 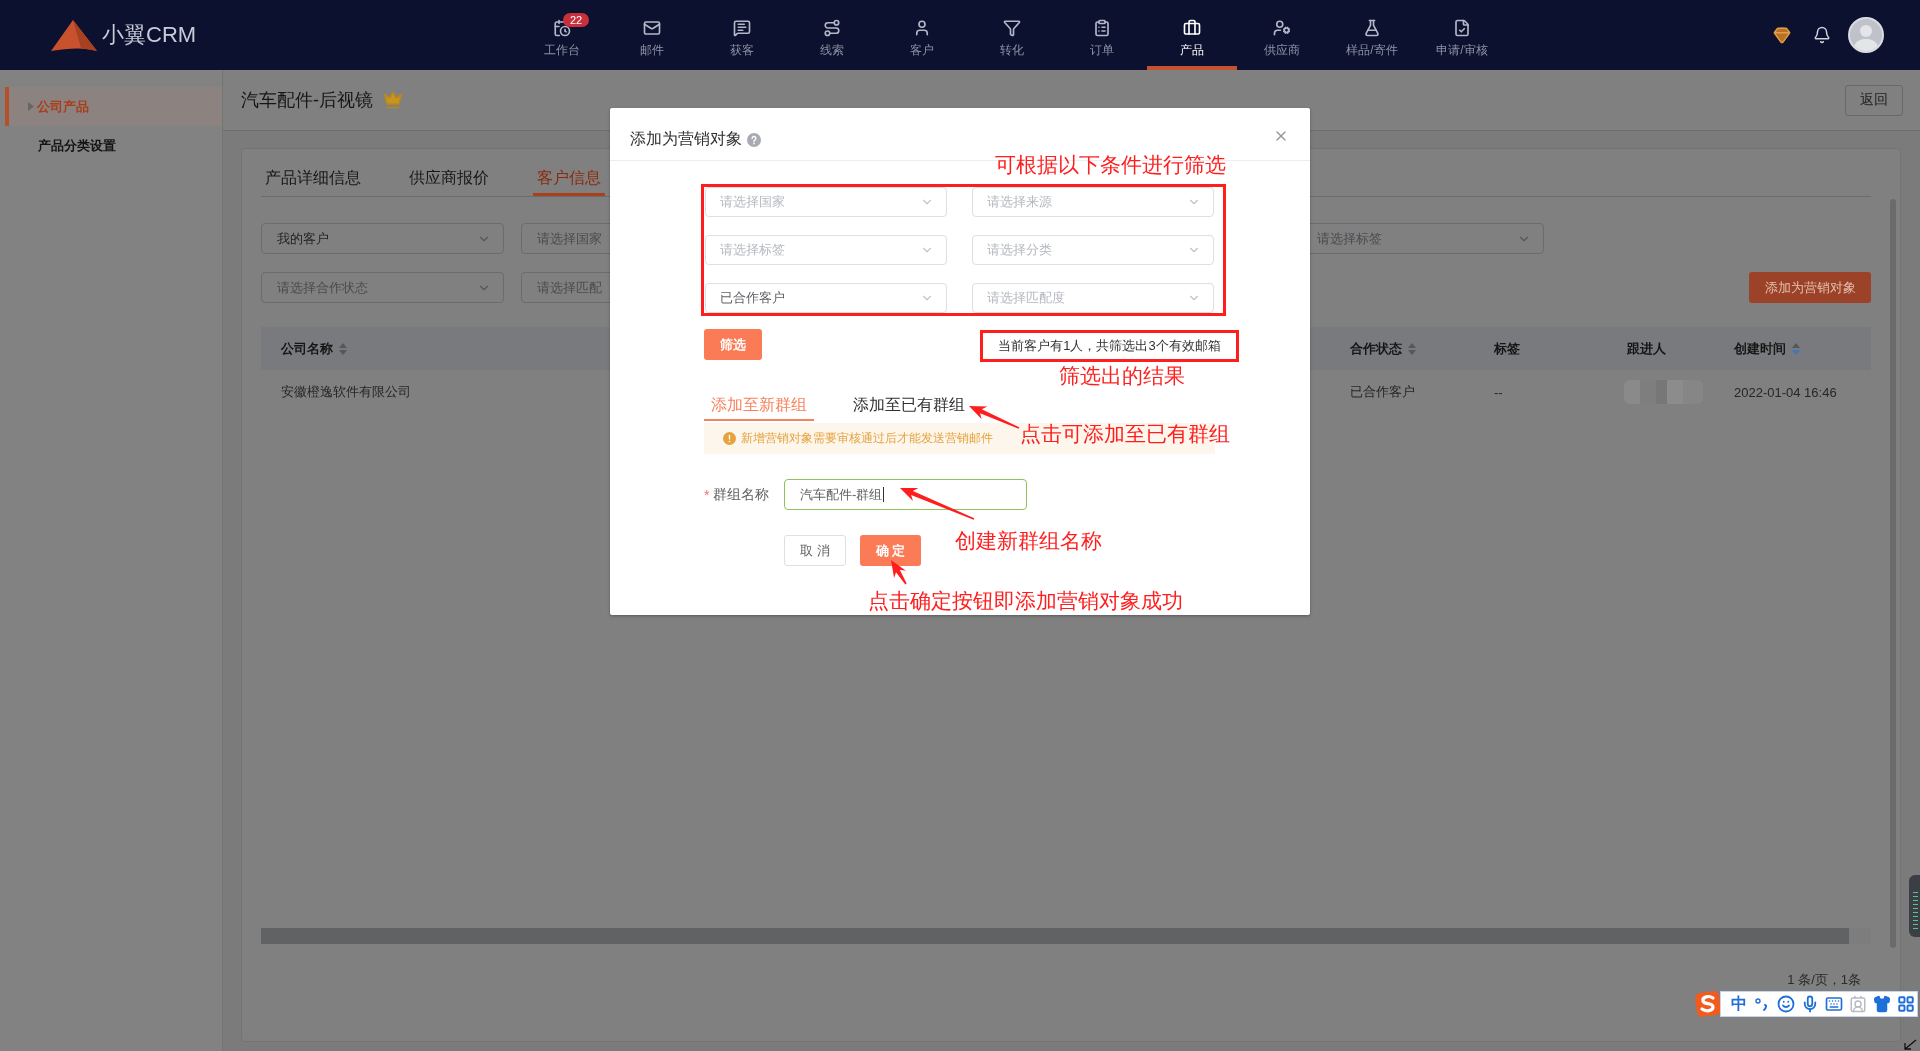 I want to click on tab: 产品详细信息, so click(x=313, y=178).